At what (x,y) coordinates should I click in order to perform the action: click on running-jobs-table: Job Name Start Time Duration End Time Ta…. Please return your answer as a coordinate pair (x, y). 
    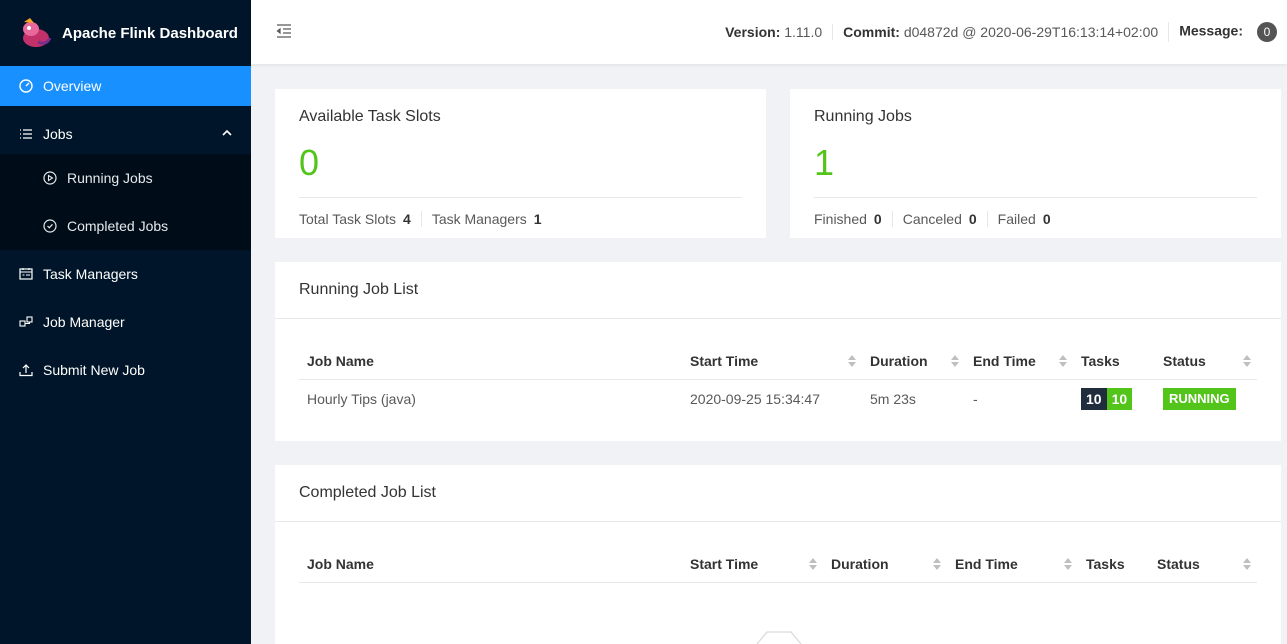
    Looking at the image, I should click on (778, 380).